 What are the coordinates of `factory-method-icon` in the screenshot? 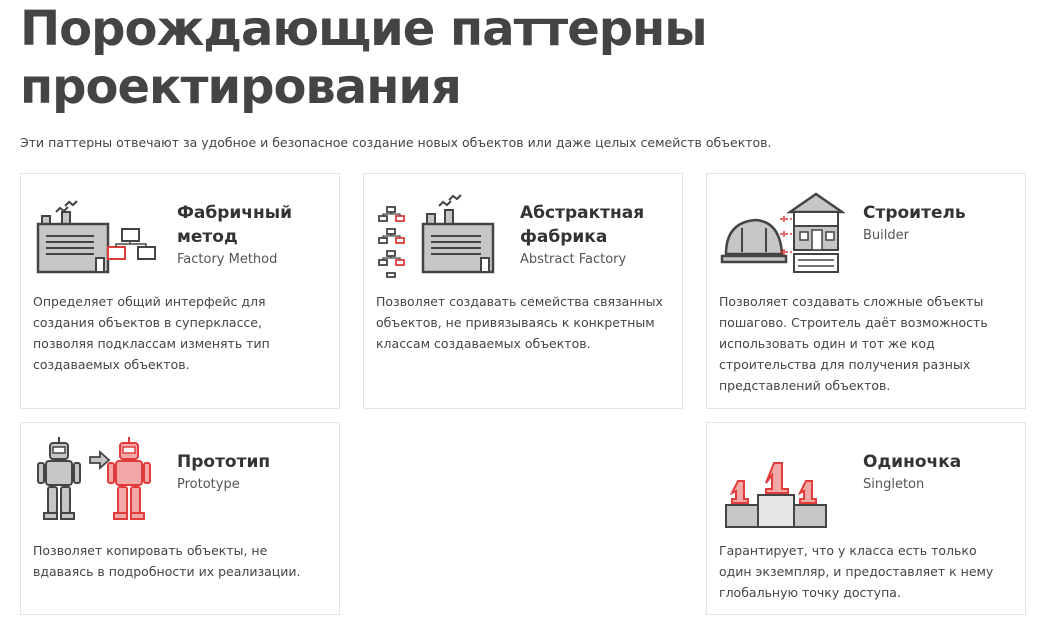 It's located at (96, 237).